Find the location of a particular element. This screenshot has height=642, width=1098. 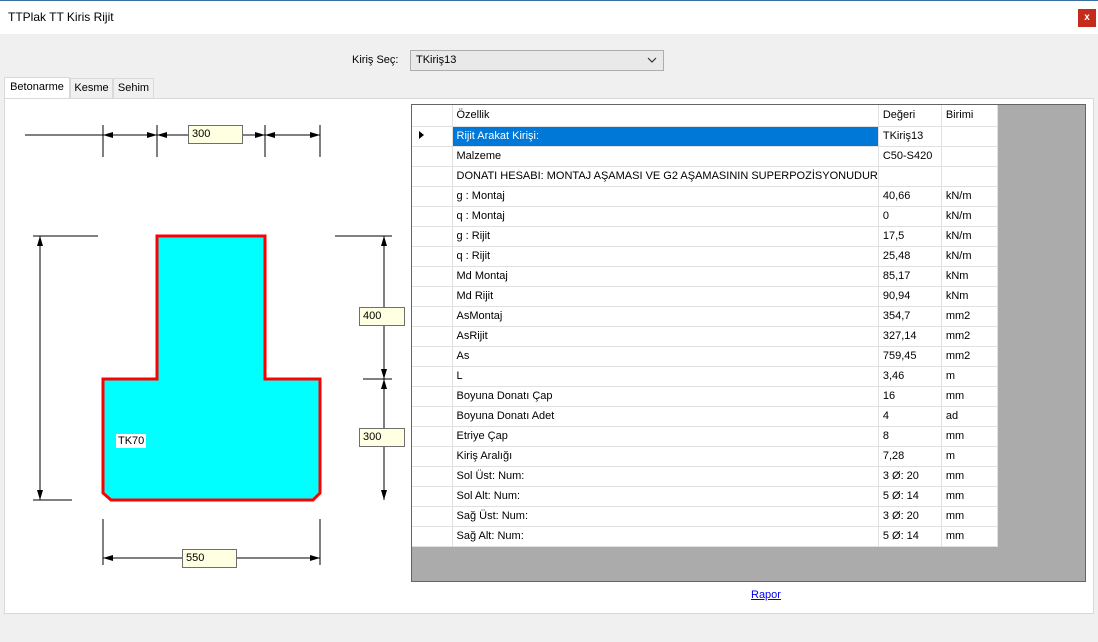

cell-property: q : Rijit is located at coordinates (665, 256).